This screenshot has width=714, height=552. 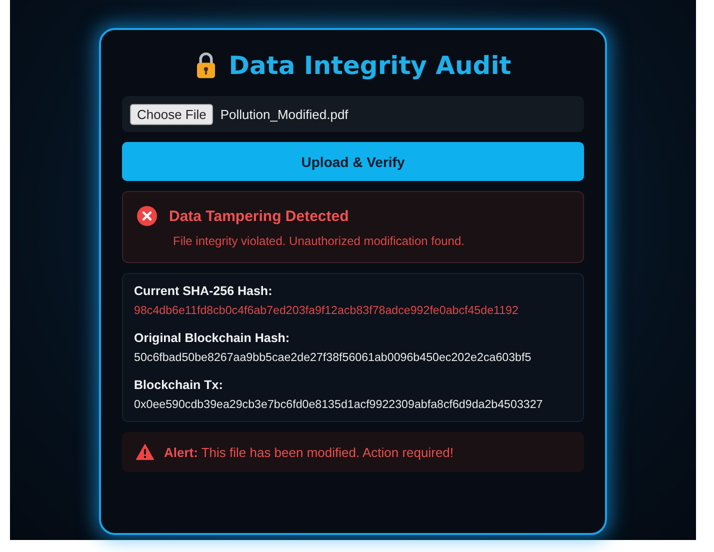 What do you see at coordinates (212, 338) in the screenshot?
I see `detail-label: Original Blockchain Hash:` at bounding box center [212, 338].